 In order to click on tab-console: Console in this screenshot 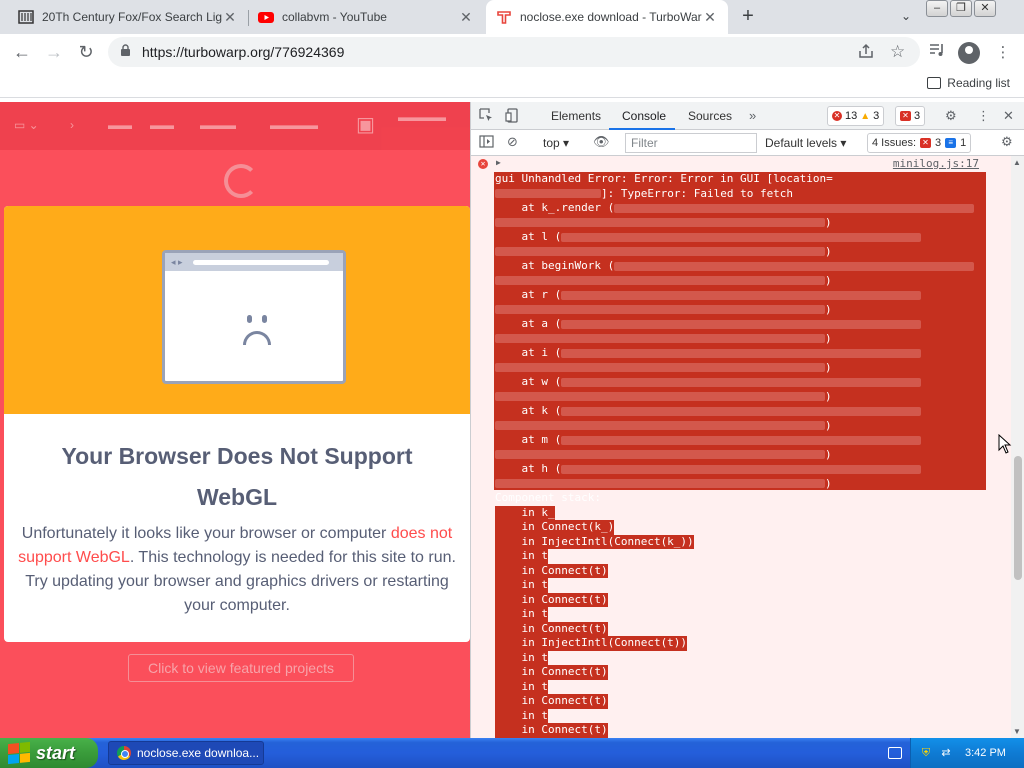, I will do `click(644, 116)`.